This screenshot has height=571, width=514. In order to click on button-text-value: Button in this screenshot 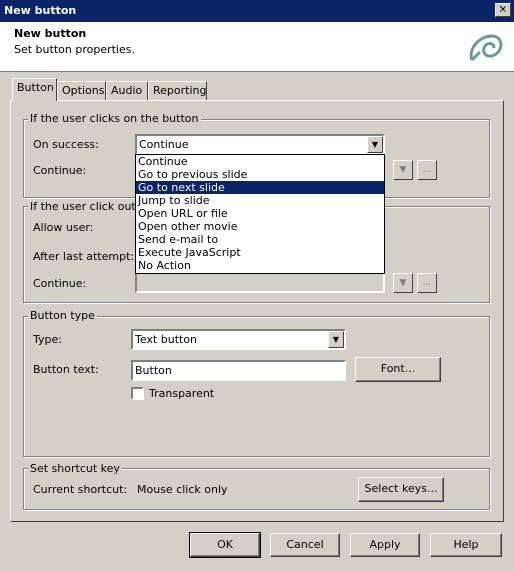, I will do `click(153, 370)`.